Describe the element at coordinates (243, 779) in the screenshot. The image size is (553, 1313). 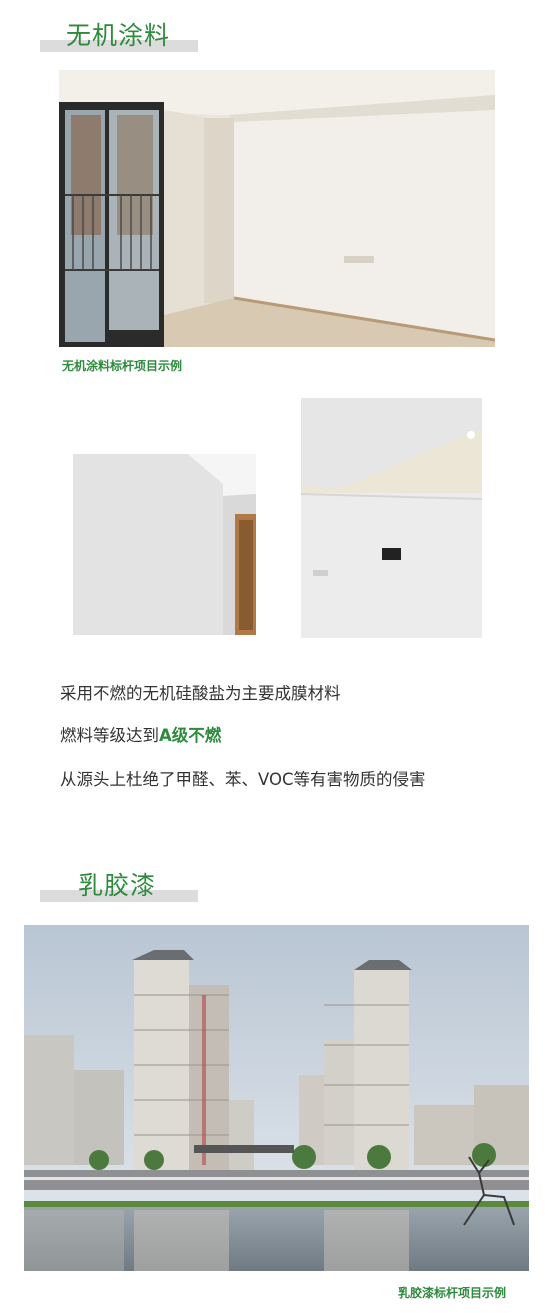
I see `feature-line-3: 从源头上杜绝了甲醛、苯、VOC等有害物质的侵害` at that location.